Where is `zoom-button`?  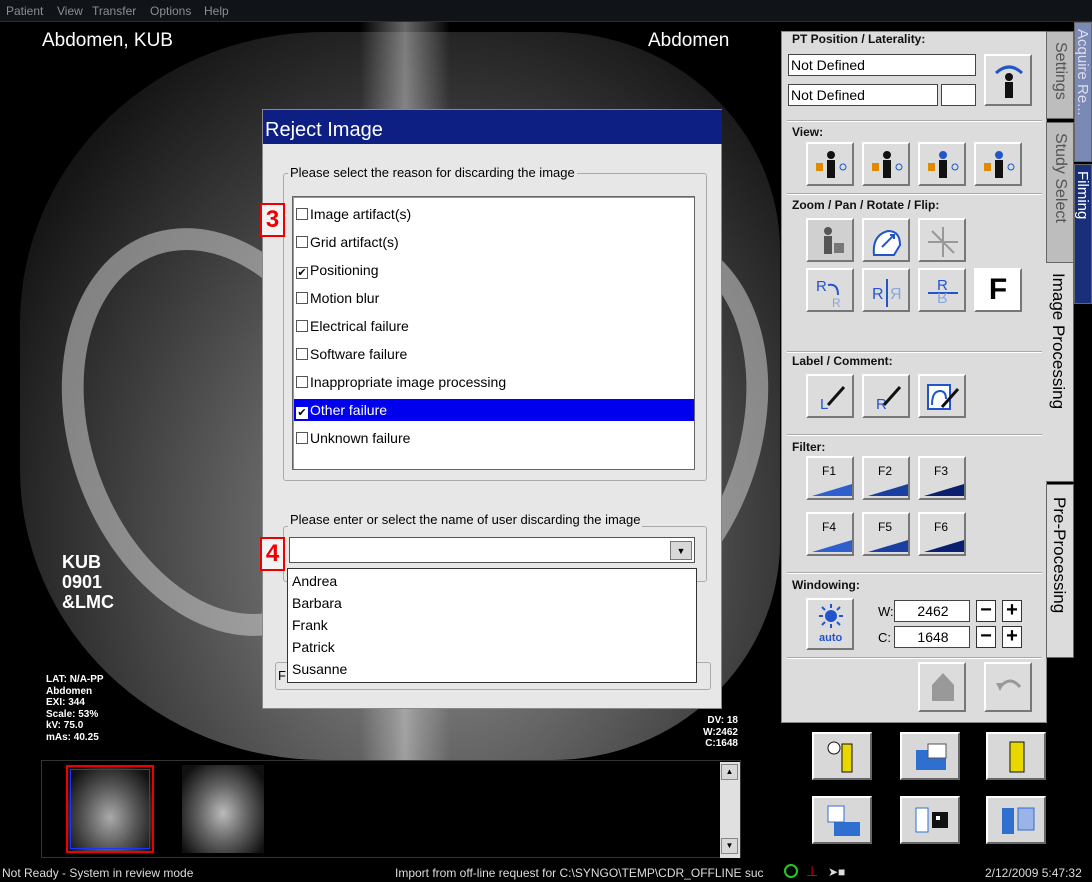 zoom-button is located at coordinates (830, 240).